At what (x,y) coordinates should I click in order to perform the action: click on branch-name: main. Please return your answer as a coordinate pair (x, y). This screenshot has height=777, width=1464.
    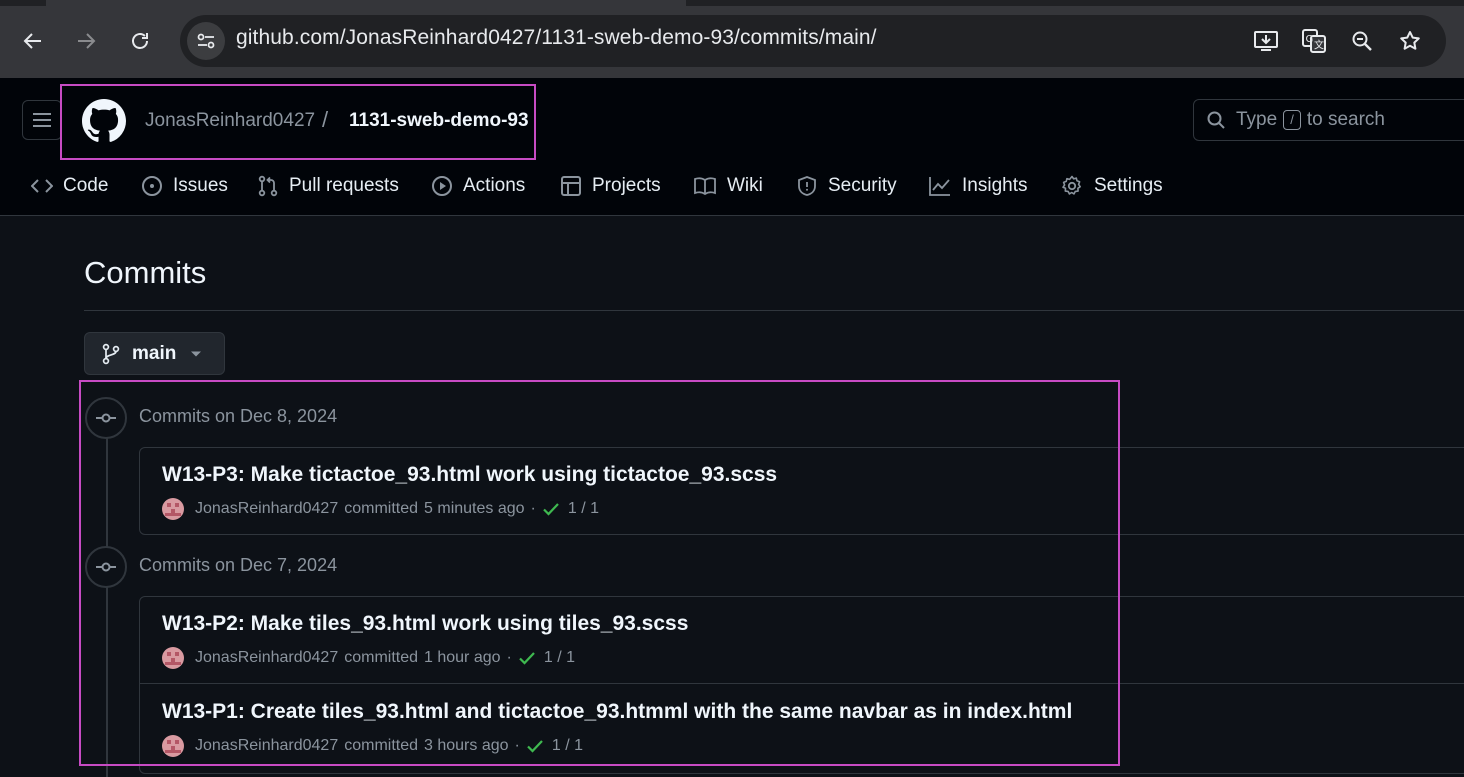
    Looking at the image, I should click on (154, 353).